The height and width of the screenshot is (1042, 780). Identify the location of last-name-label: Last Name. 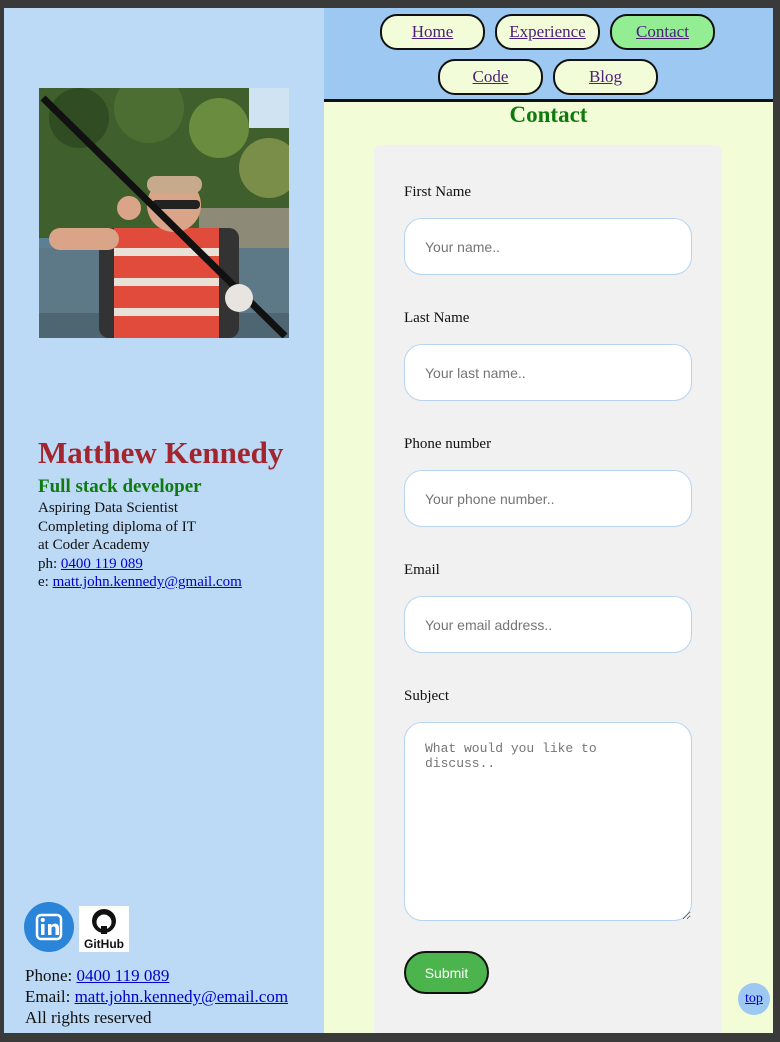
(437, 318).